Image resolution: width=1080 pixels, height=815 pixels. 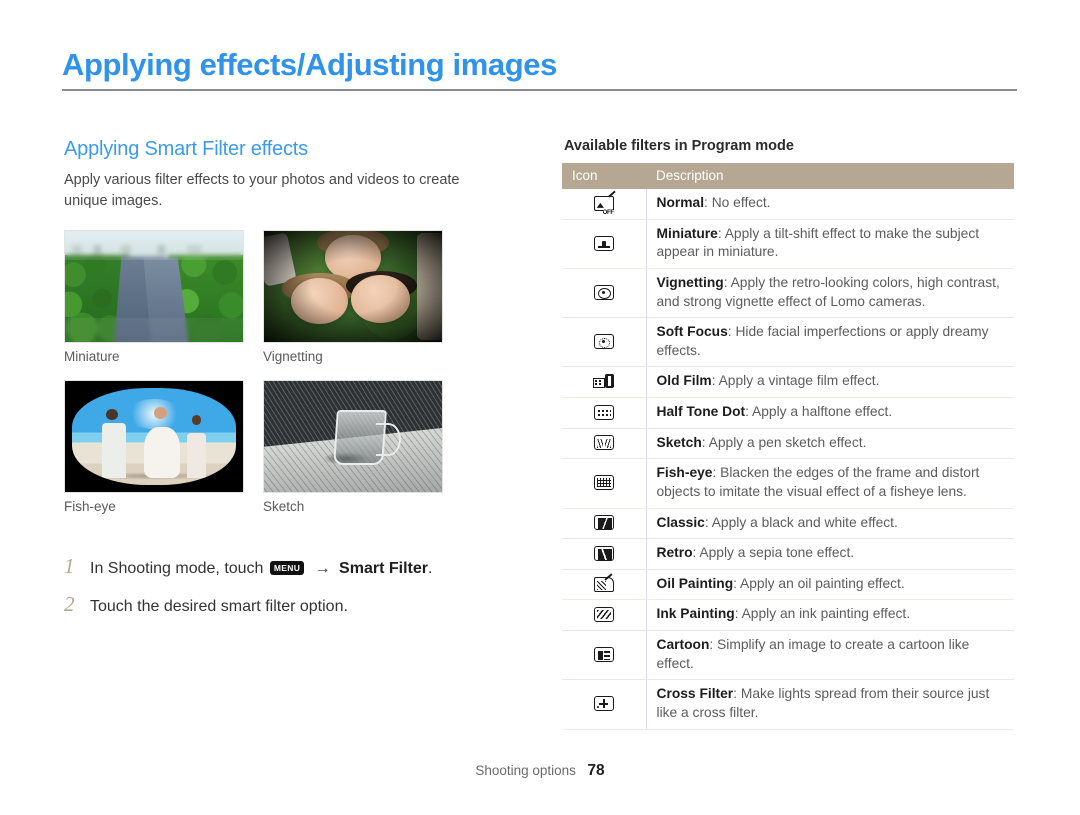 I want to click on section-title: Applying Smart Filter effects, so click(x=186, y=149).